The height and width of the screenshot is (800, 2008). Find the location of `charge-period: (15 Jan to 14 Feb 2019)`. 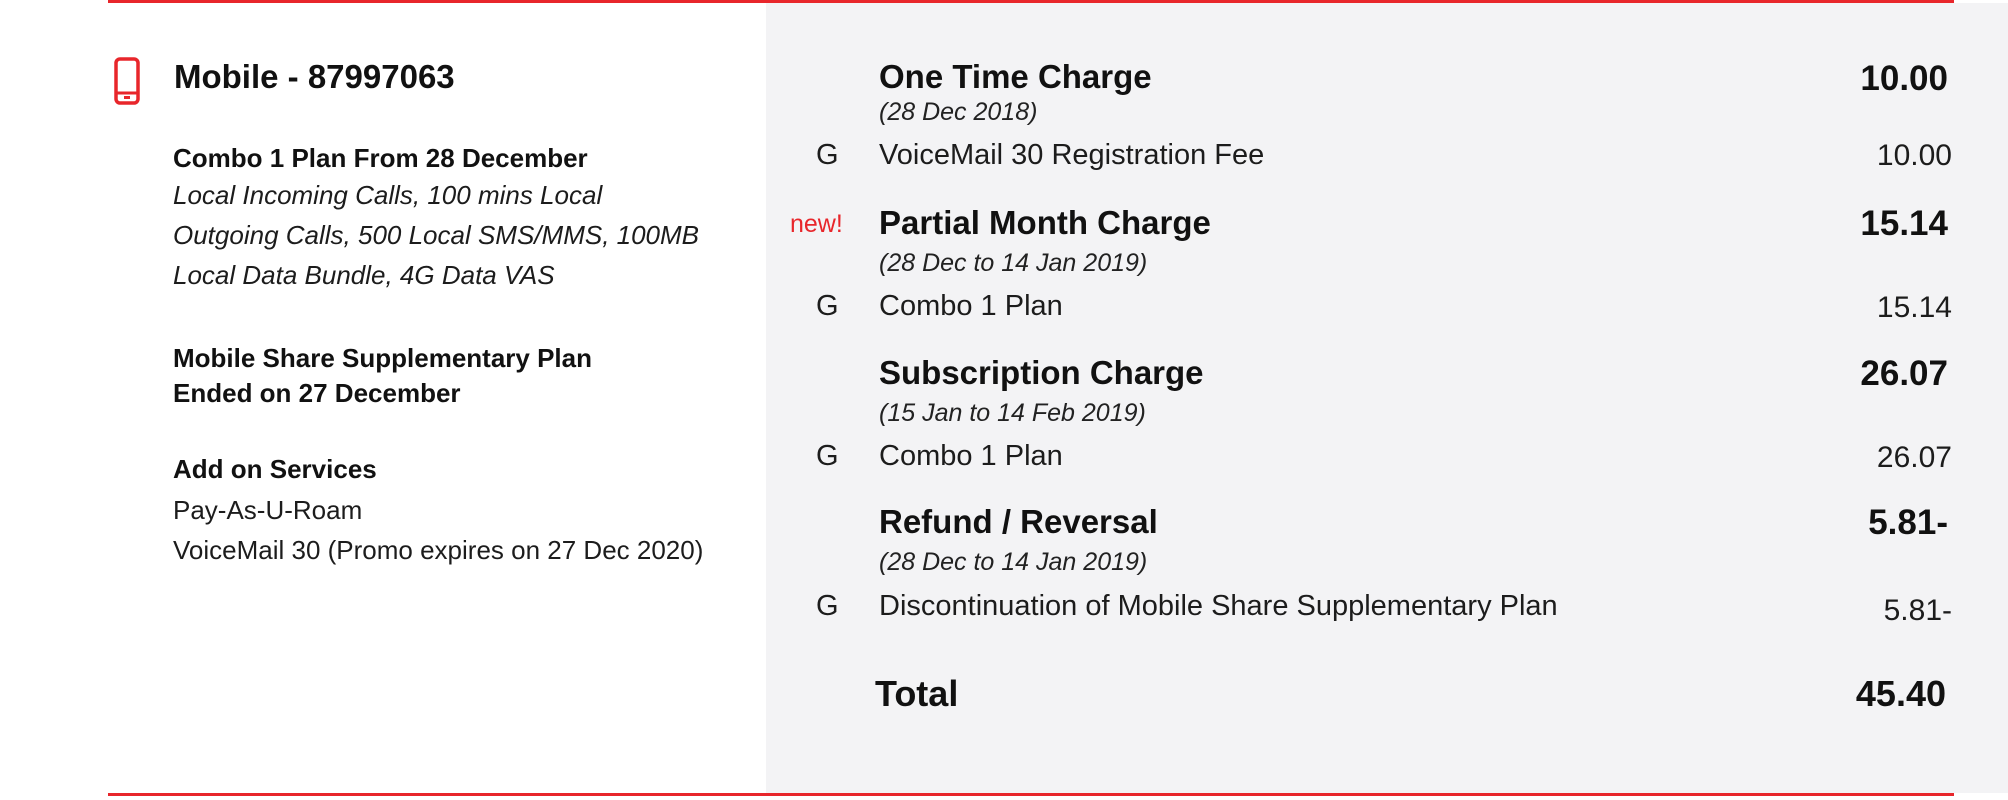

charge-period: (15 Jan to 14 Feb 2019) is located at coordinates (1012, 413).